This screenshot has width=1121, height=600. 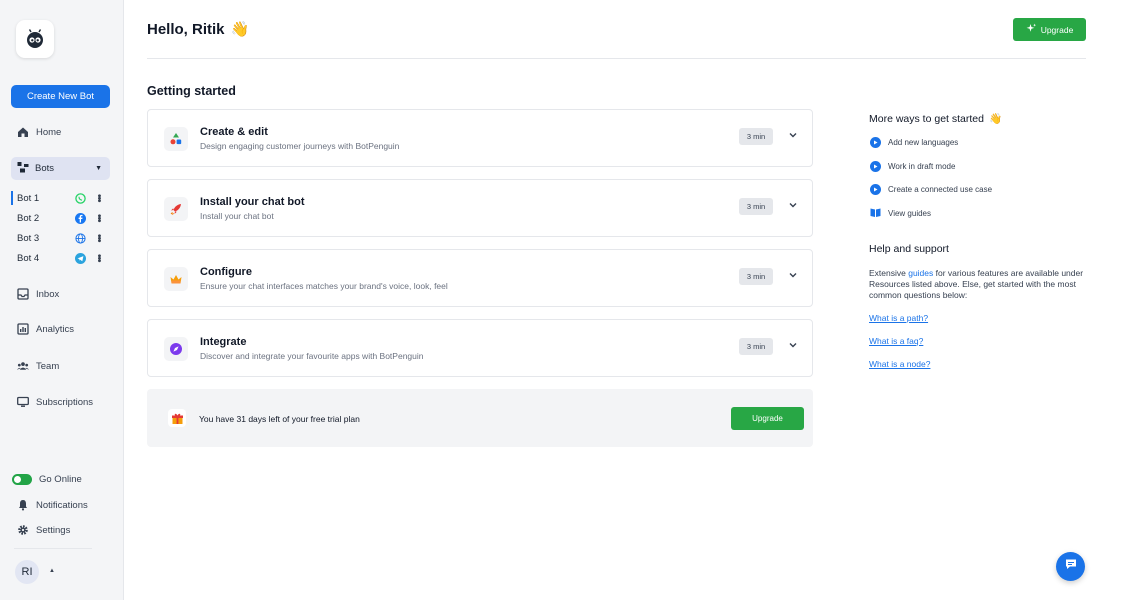 What do you see at coordinates (43, 530) in the screenshot?
I see `nav-settings: Settings` at bounding box center [43, 530].